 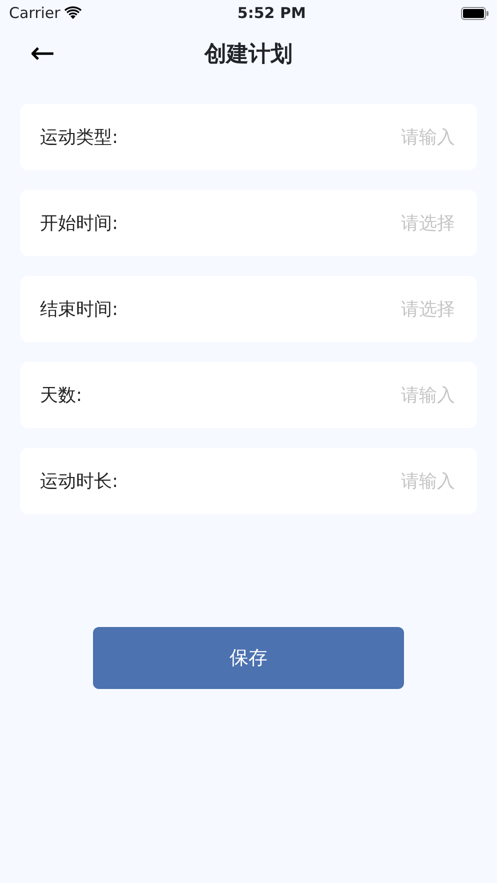 I want to click on form-field: 运动类型: 请输入, so click(x=248, y=137).